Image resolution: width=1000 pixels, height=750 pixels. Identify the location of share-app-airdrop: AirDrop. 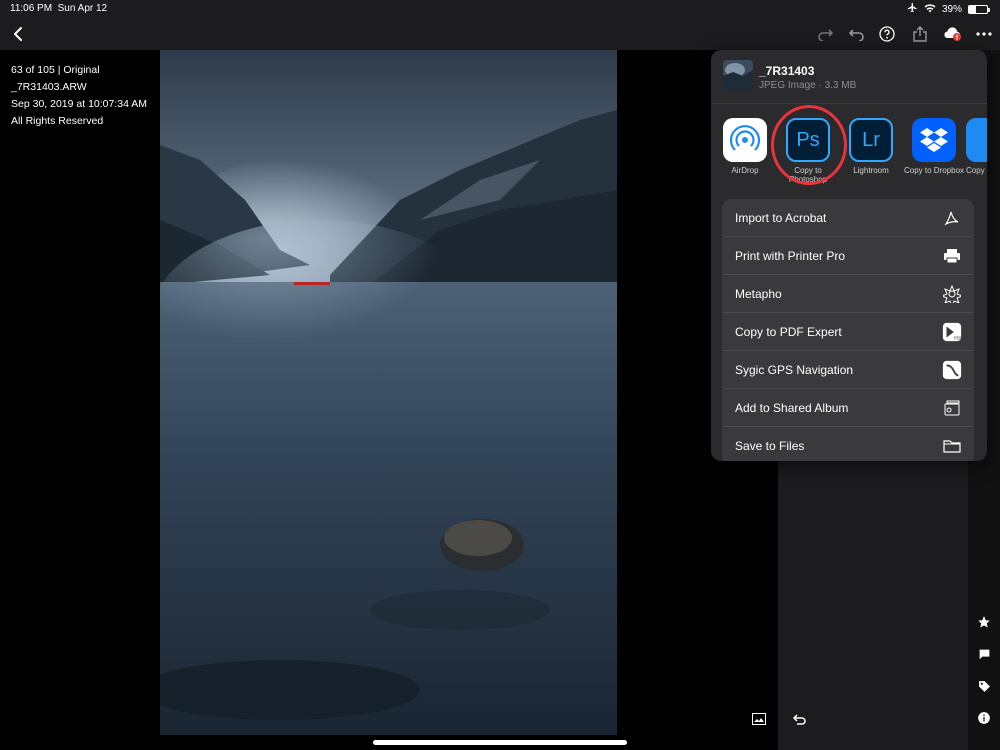
(745, 146).